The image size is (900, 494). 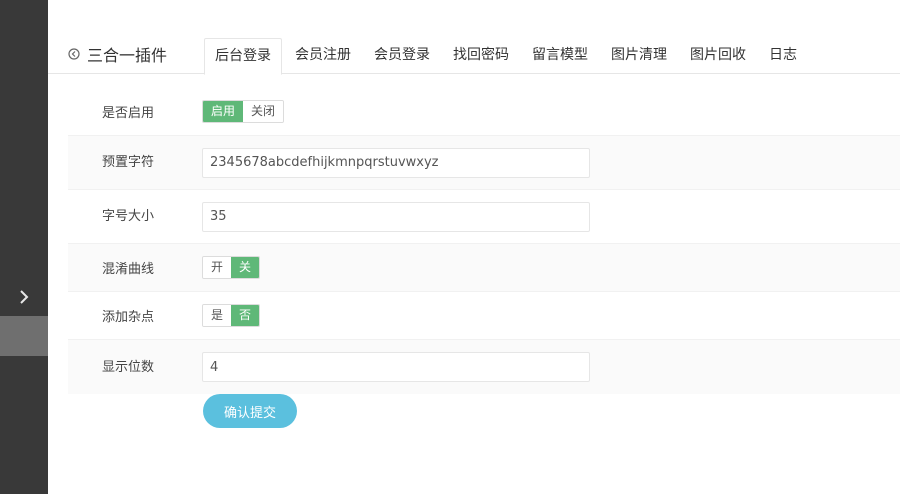 What do you see at coordinates (323, 56) in the screenshot?
I see `tab-member-register: 会员注册` at bounding box center [323, 56].